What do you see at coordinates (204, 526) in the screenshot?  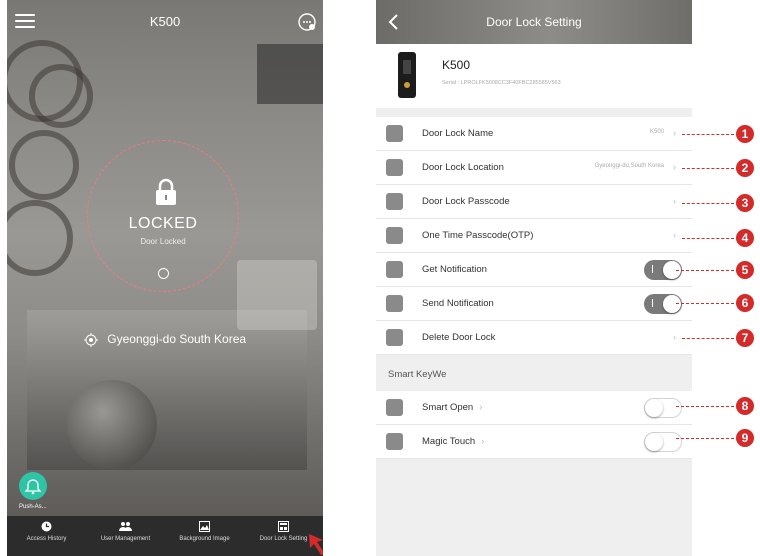 I see `image-icon` at bounding box center [204, 526].